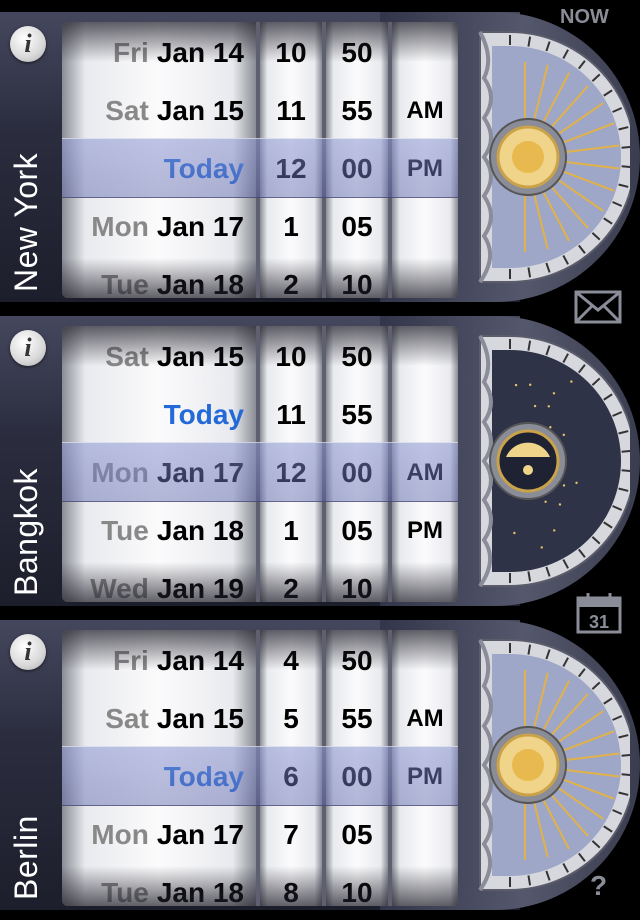  Describe the element at coordinates (550, 461) in the screenshot. I see `moon-dial-icon` at that location.